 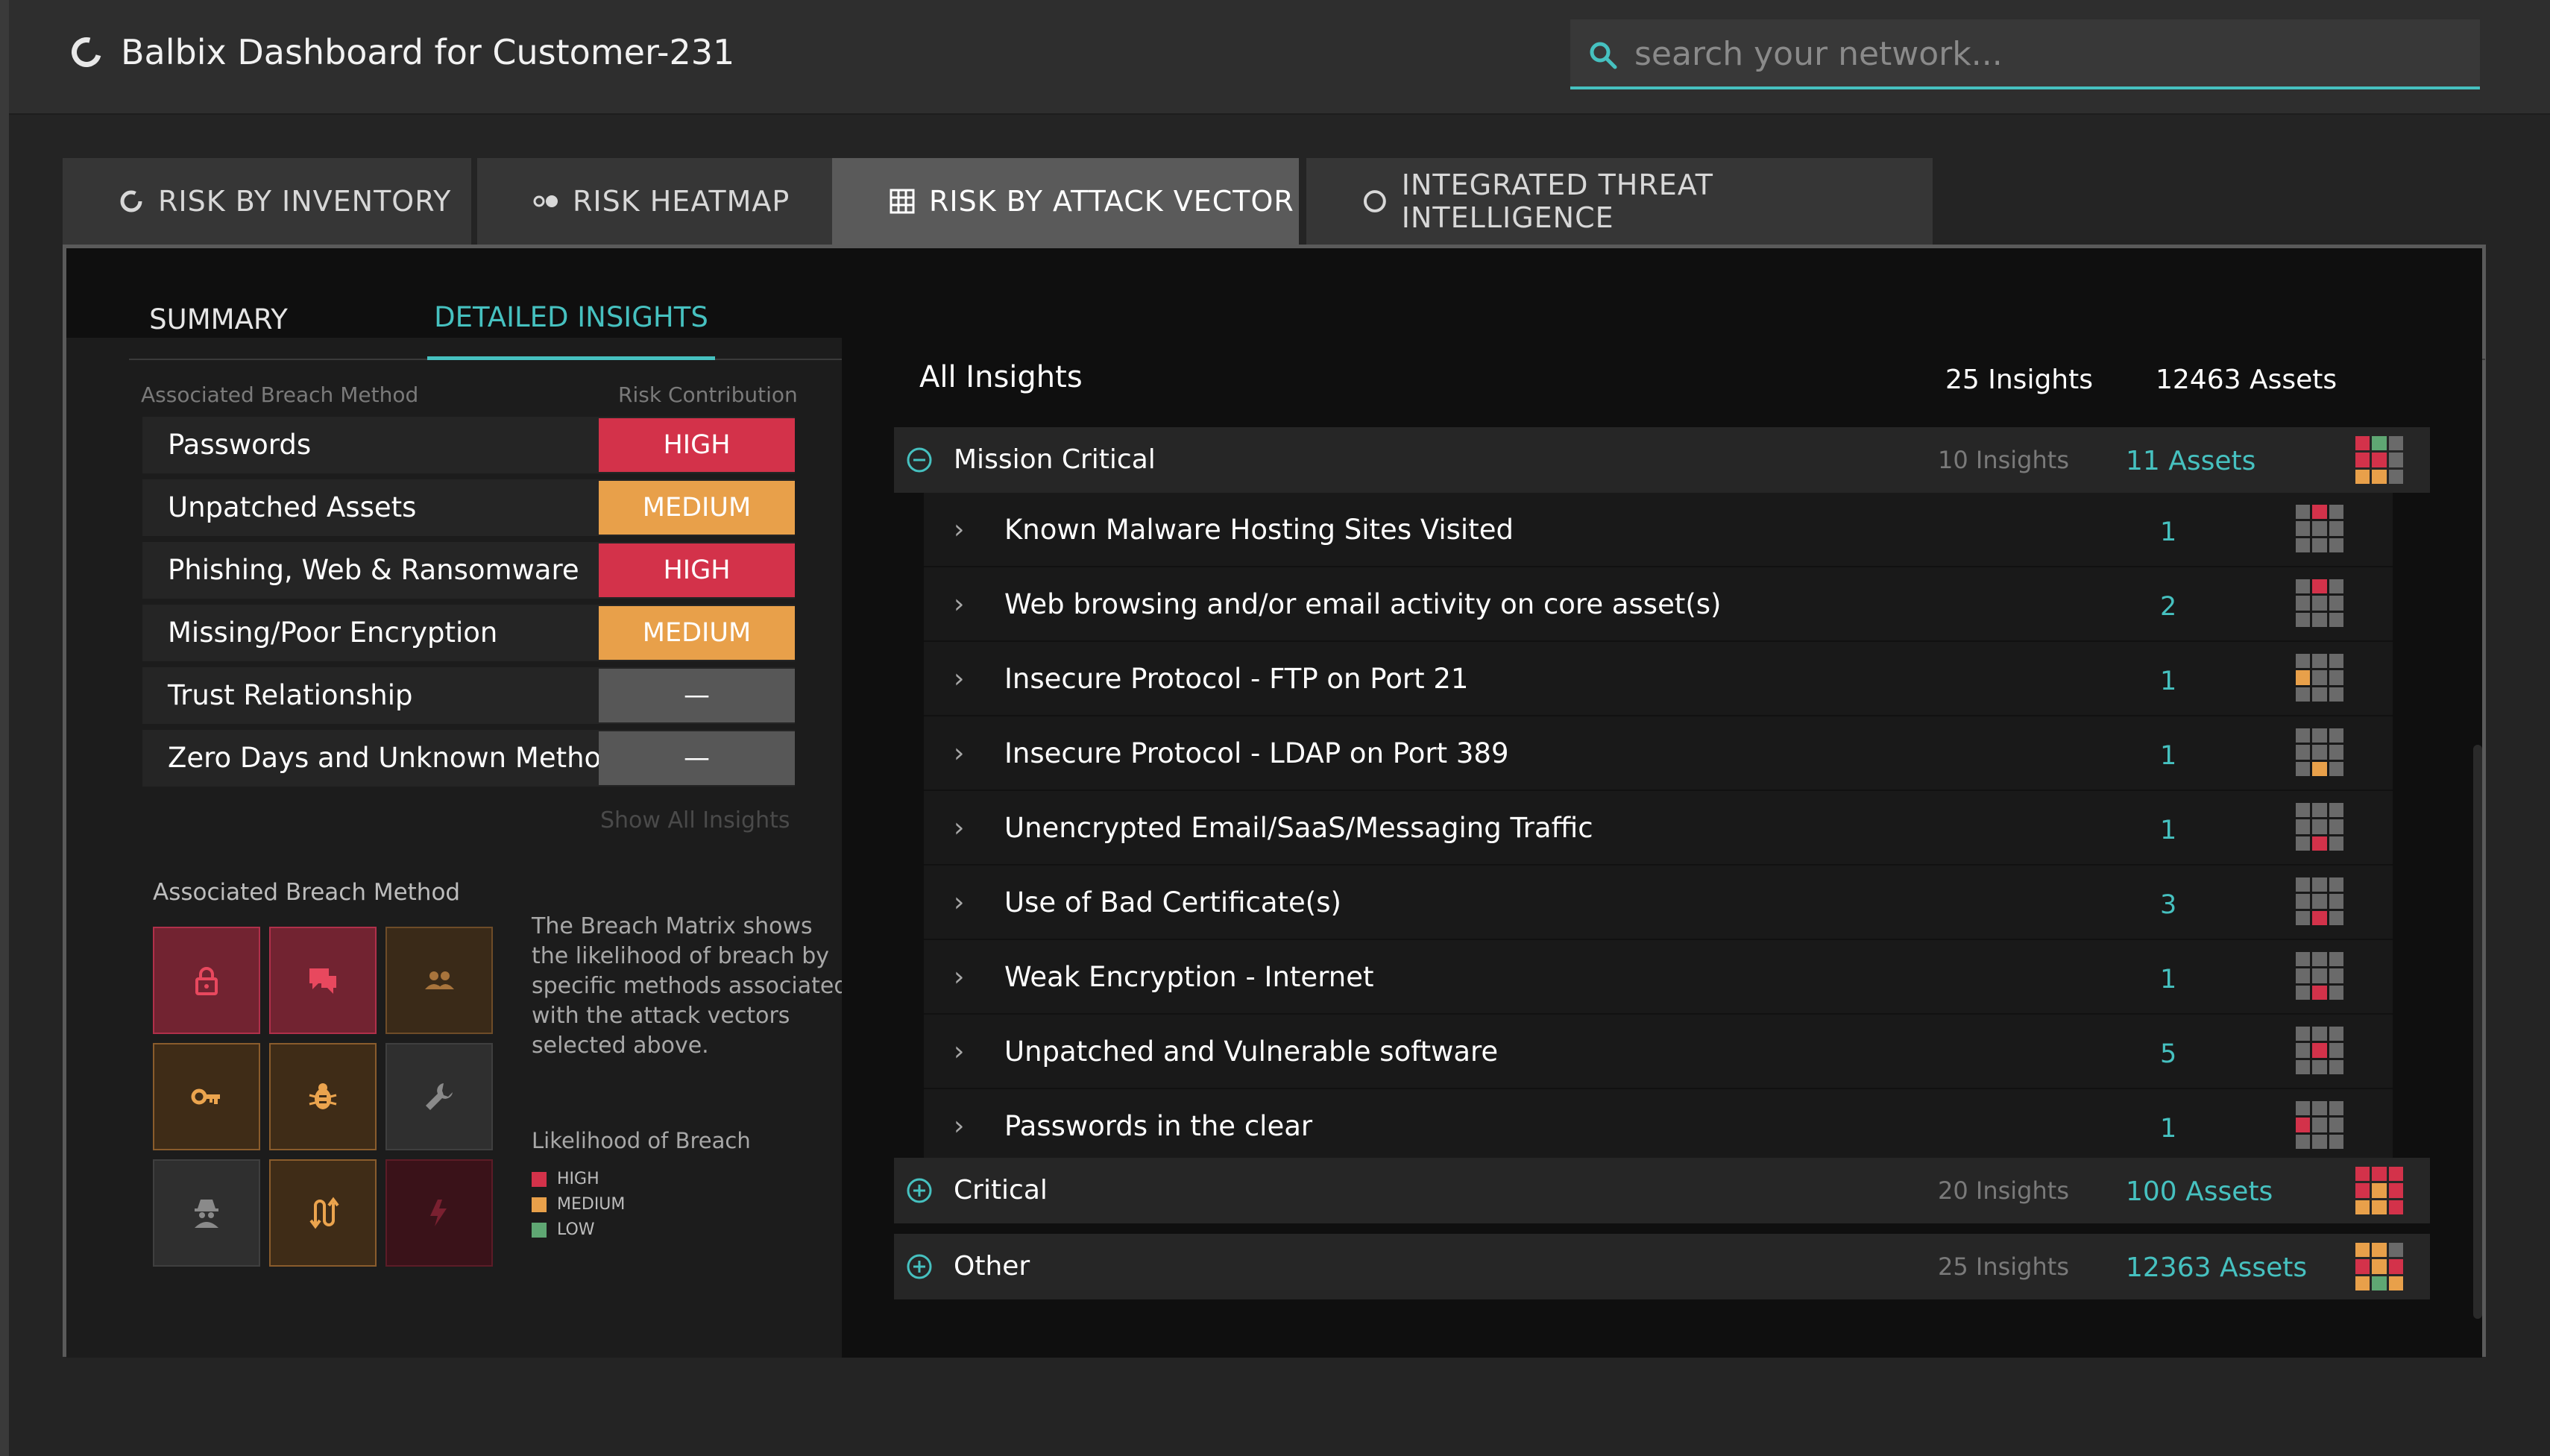 What do you see at coordinates (323, 980) in the screenshot?
I see `matrix-cell-chat` at bounding box center [323, 980].